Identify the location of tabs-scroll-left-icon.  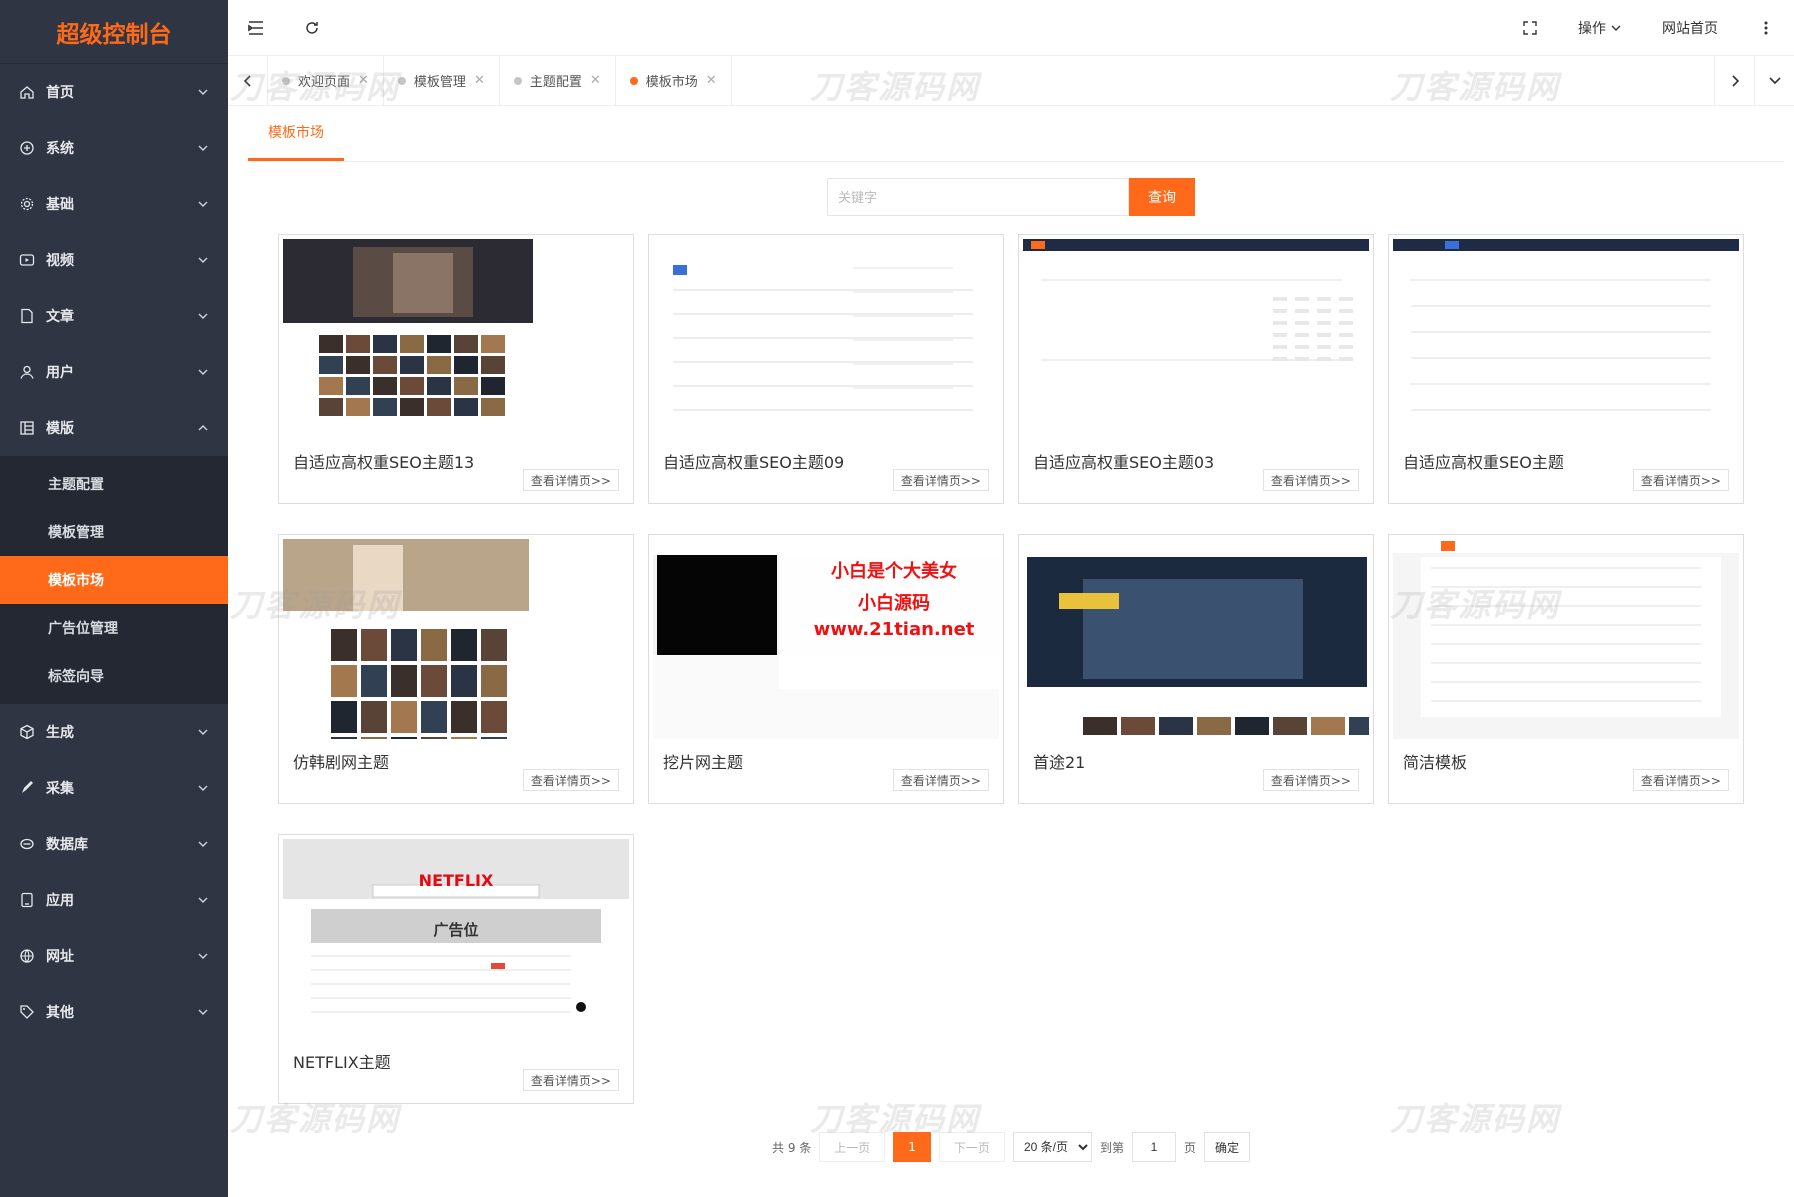
(248, 80).